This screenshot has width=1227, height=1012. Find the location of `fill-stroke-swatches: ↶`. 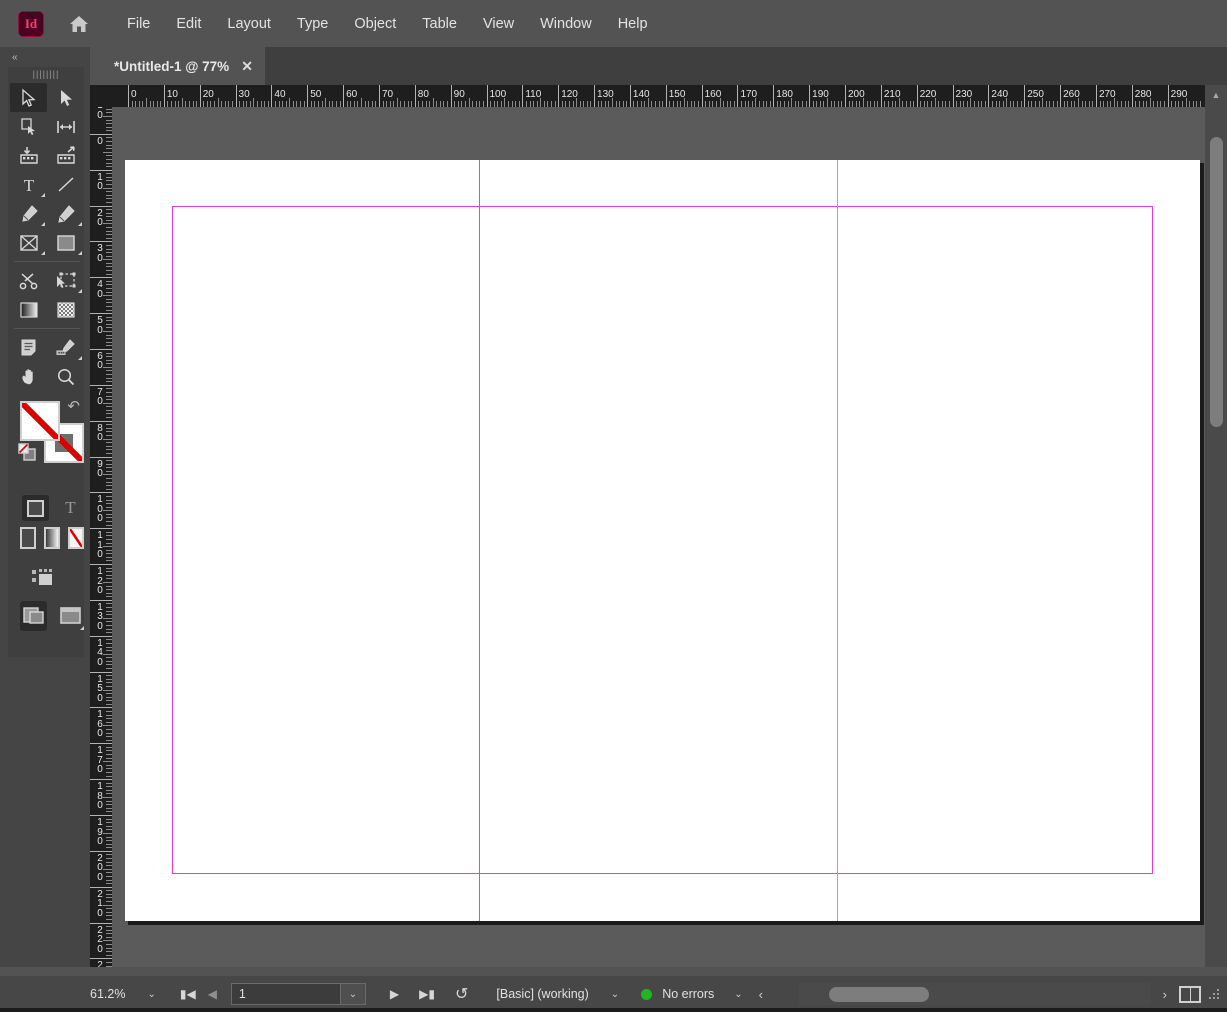

fill-stroke-swatches: ↶ is located at coordinates (46, 443).